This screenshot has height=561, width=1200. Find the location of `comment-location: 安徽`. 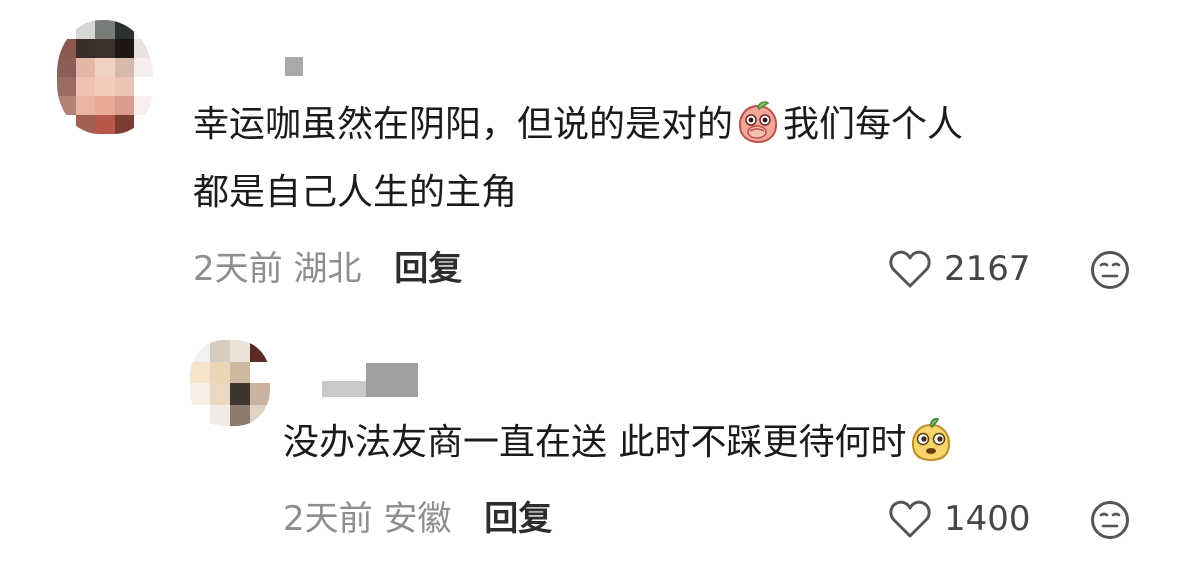

comment-location: 安徽 is located at coordinates (417, 519).